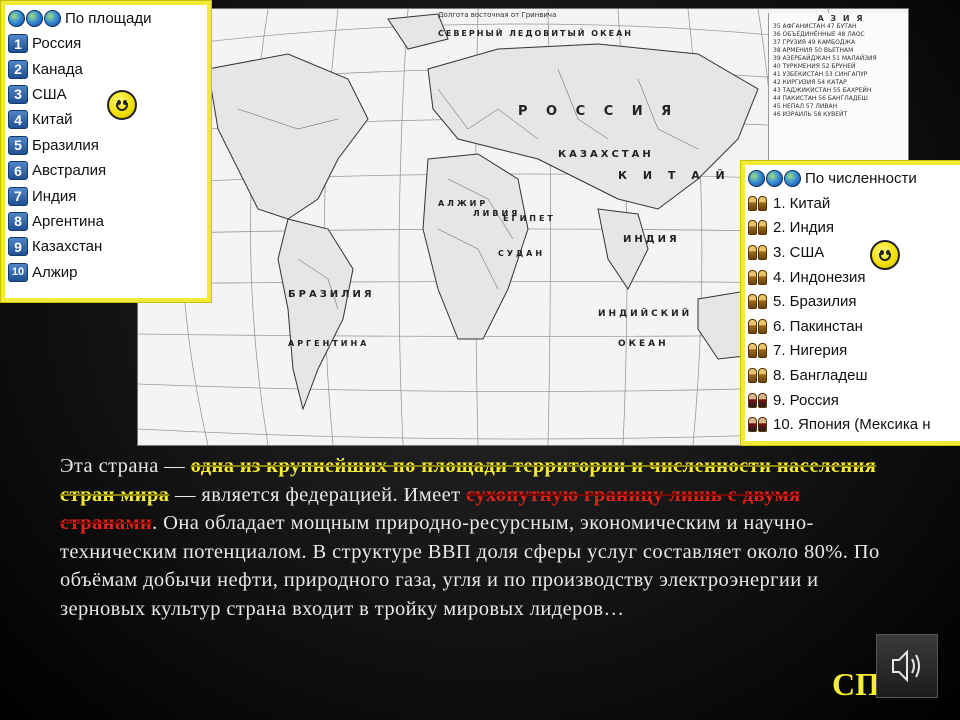 Image resolution: width=960 pixels, height=720 pixels. I want to click on pop-list-item: 5. Бразилия, so click(852, 301).